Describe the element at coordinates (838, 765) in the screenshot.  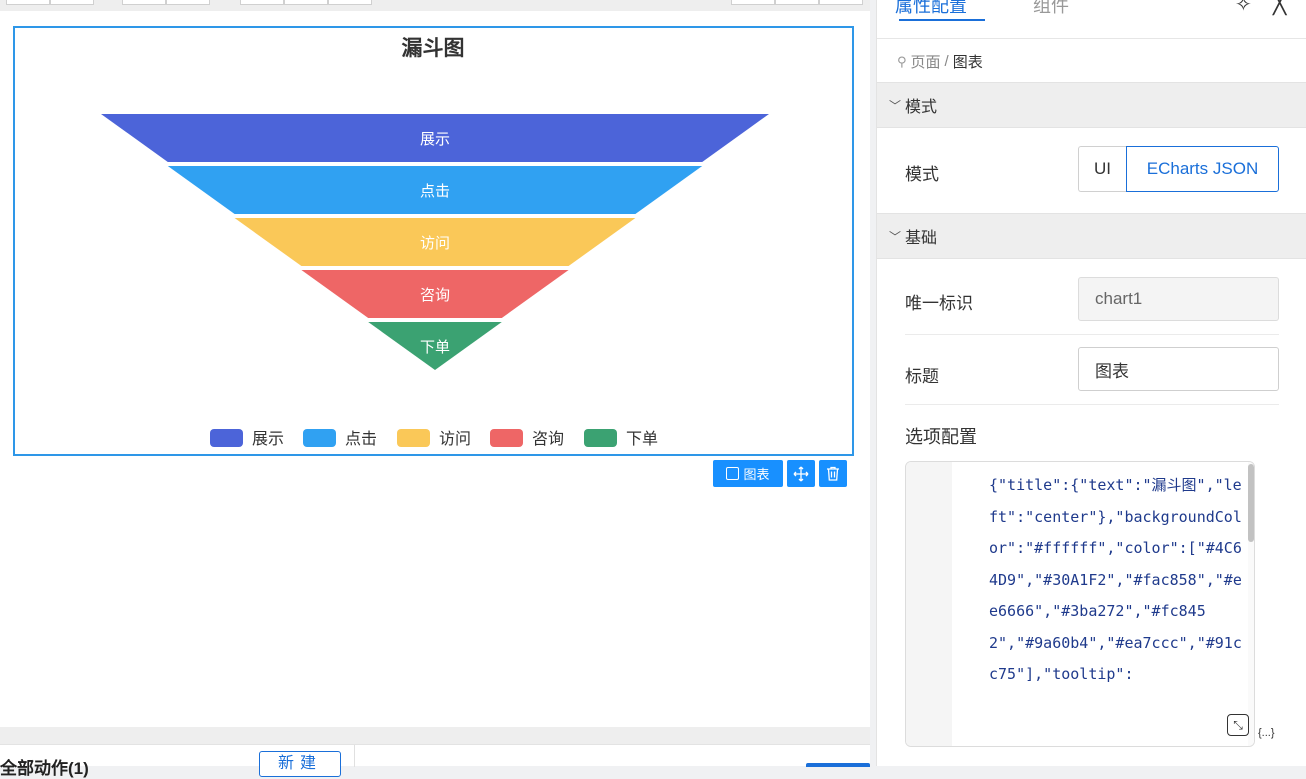
I see `primary-button-edge` at that location.